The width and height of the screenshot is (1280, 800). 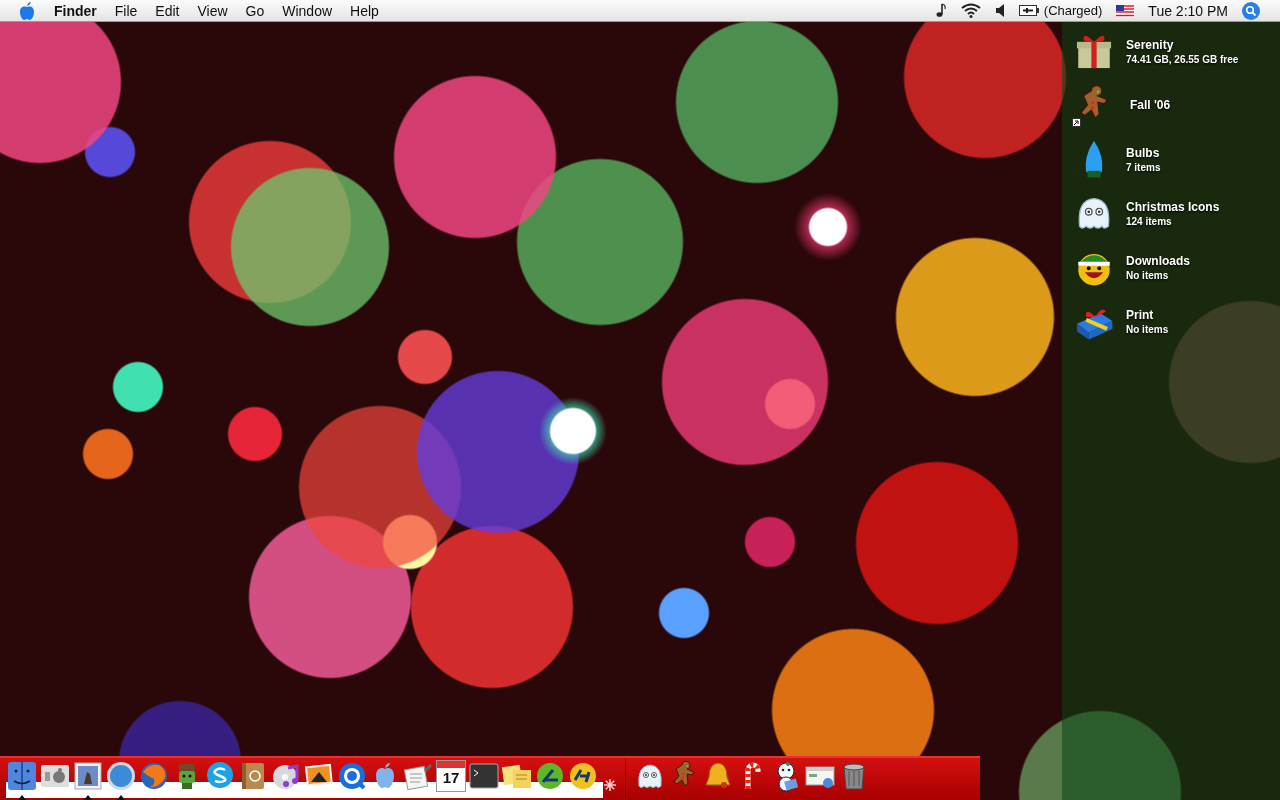 I want to click on pen-stroke-icon, so click(x=550, y=776).